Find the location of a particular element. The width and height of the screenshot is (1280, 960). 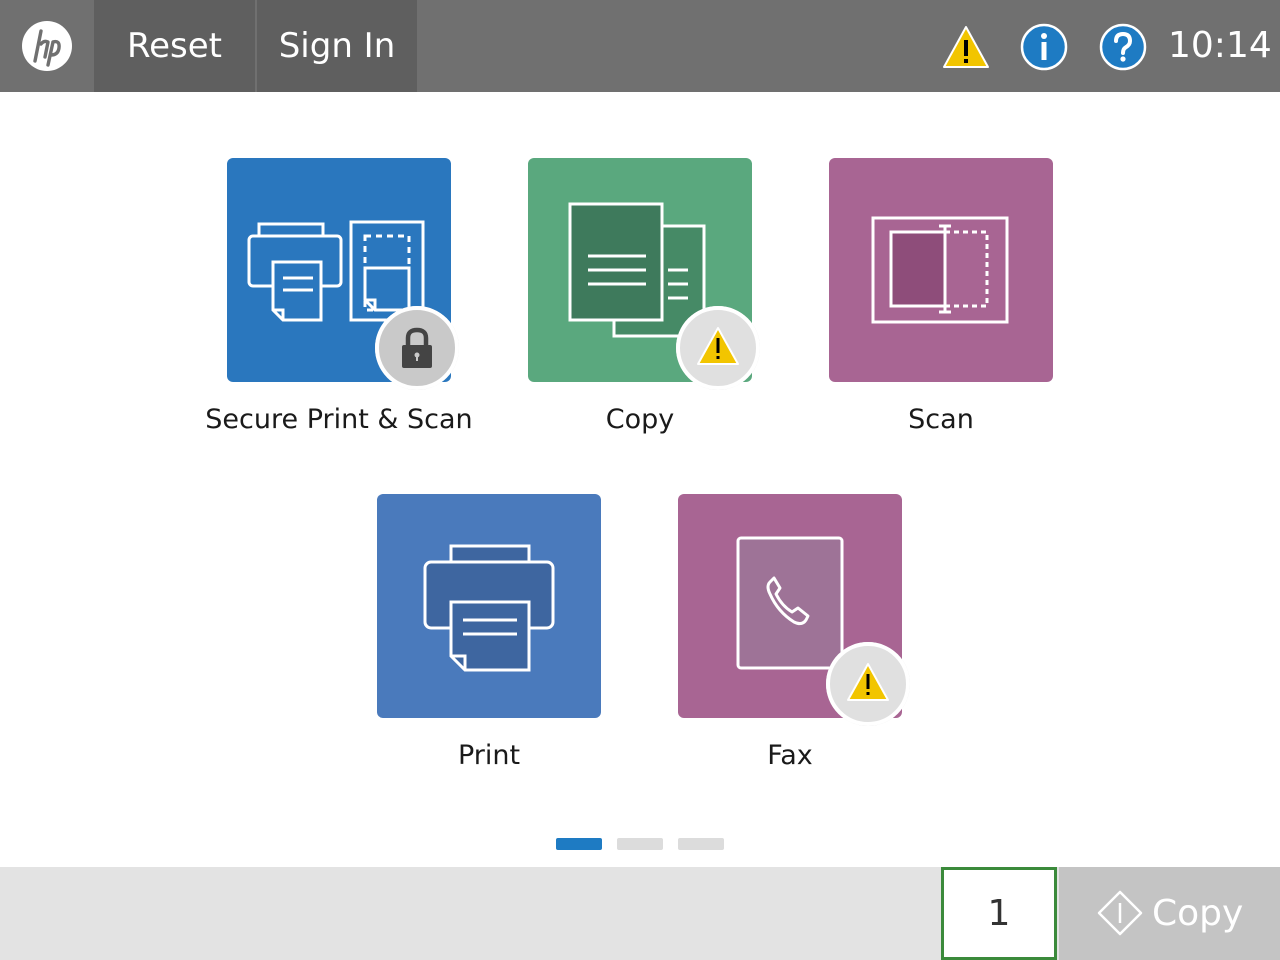

app-print: Print is located at coordinates (477, 644).